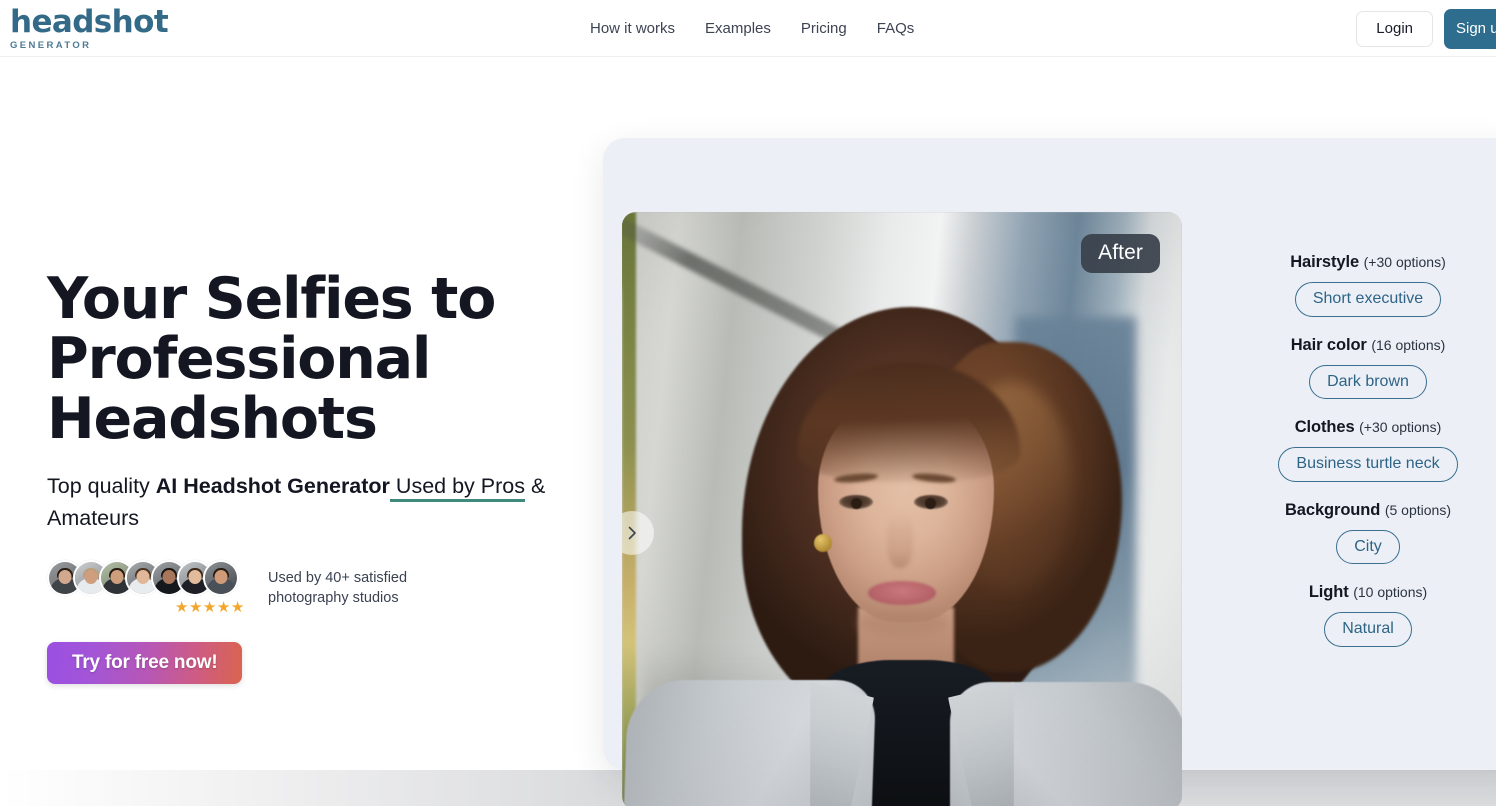 The image size is (1496, 806). What do you see at coordinates (896, 28) in the screenshot?
I see `nav-item-faqs: FAQs` at bounding box center [896, 28].